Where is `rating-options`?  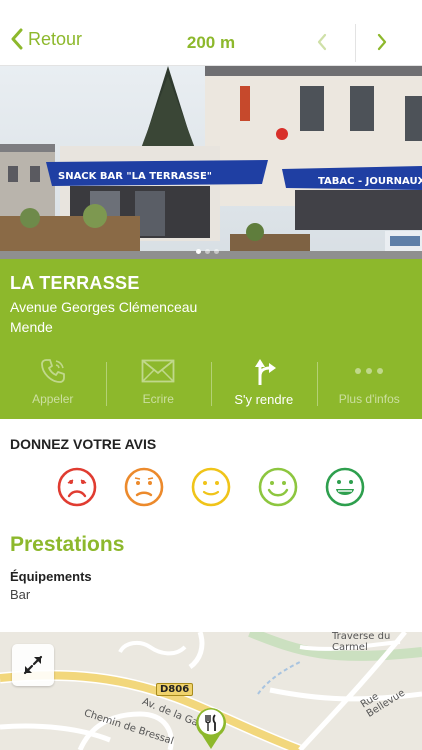 rating-options is located at coordinates (211, 487).